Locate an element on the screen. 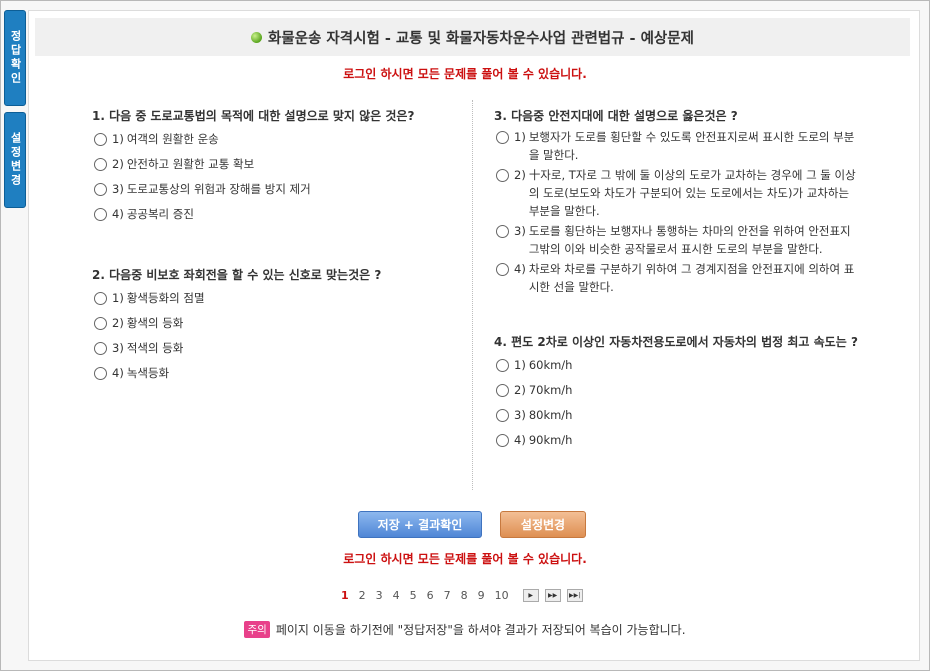 This screenshot has height=671, width=930. next-10-pages-icon: ▶▶ is located at coordinates (552, 595).